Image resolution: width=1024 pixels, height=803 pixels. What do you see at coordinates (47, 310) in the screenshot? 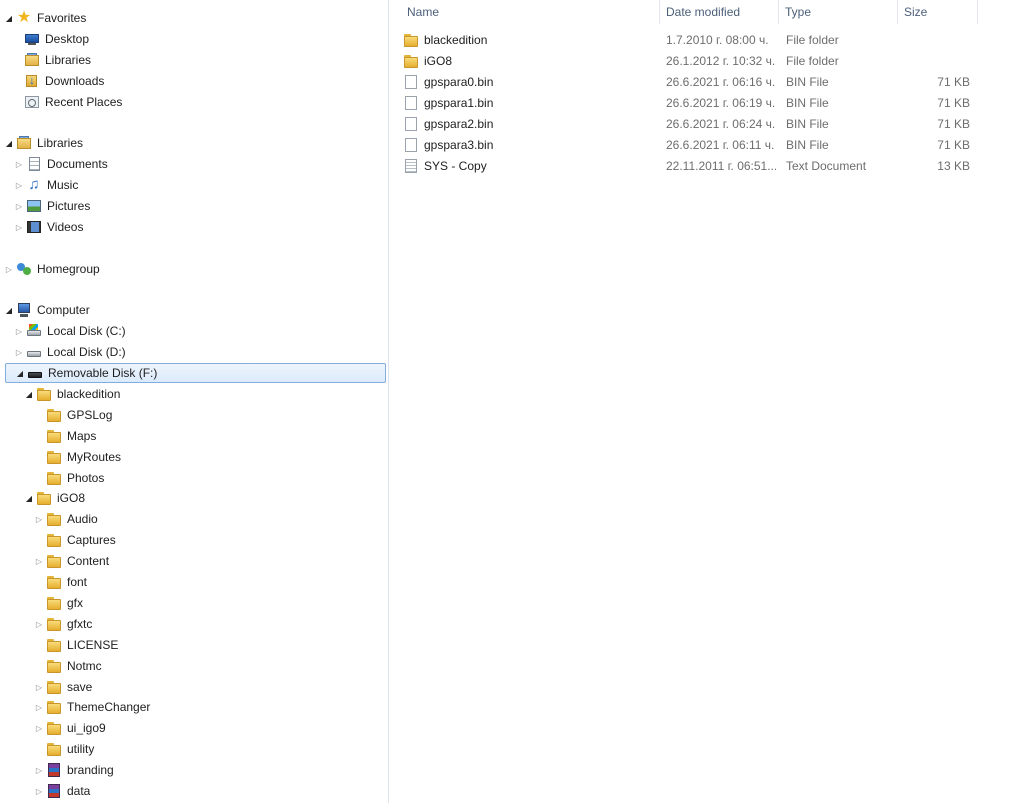
I see `nav-computer: ◢ Computer` at bounding box center [47, 310].